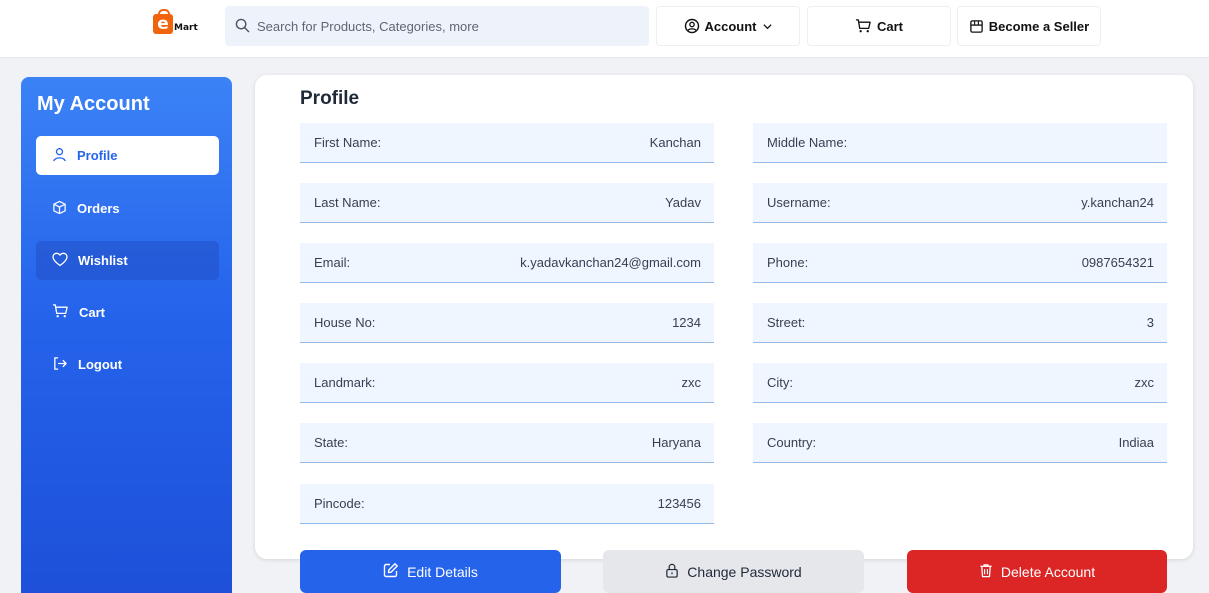 This screenshot has width=1209, height=593. Describe the element at coordinates (243, 26) in the screenshot. I see `search-icon` at that location.